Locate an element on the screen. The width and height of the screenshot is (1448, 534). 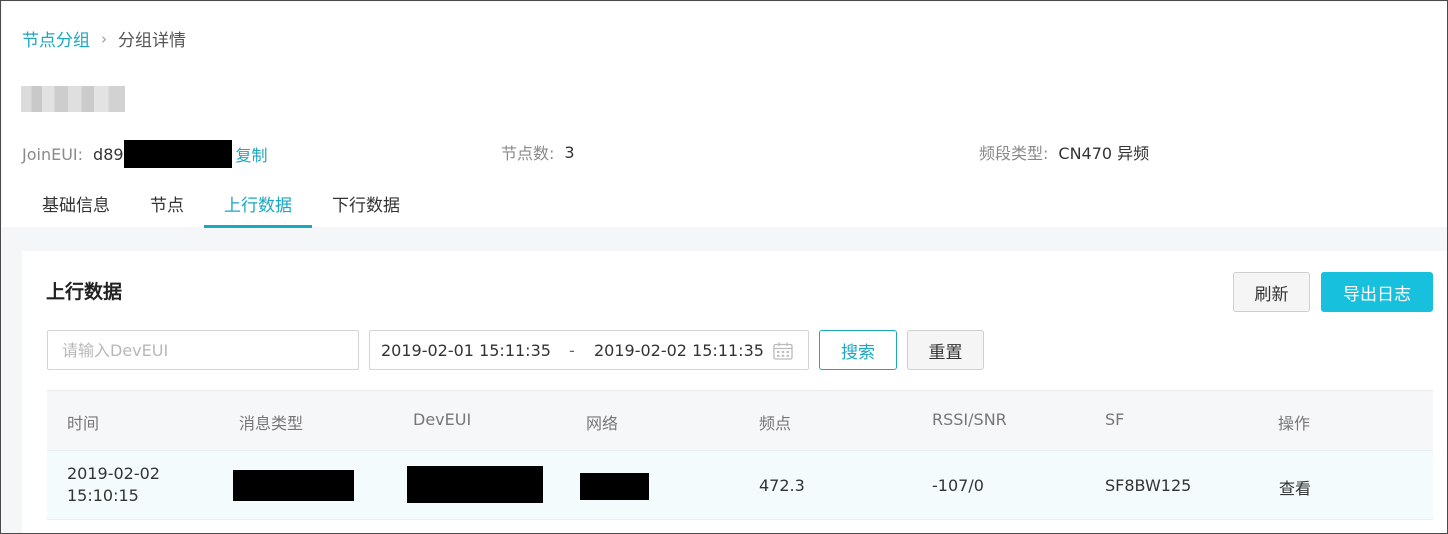
breadcrumb-node-group-link: 节点分组 is located at coordinates (56, 38).